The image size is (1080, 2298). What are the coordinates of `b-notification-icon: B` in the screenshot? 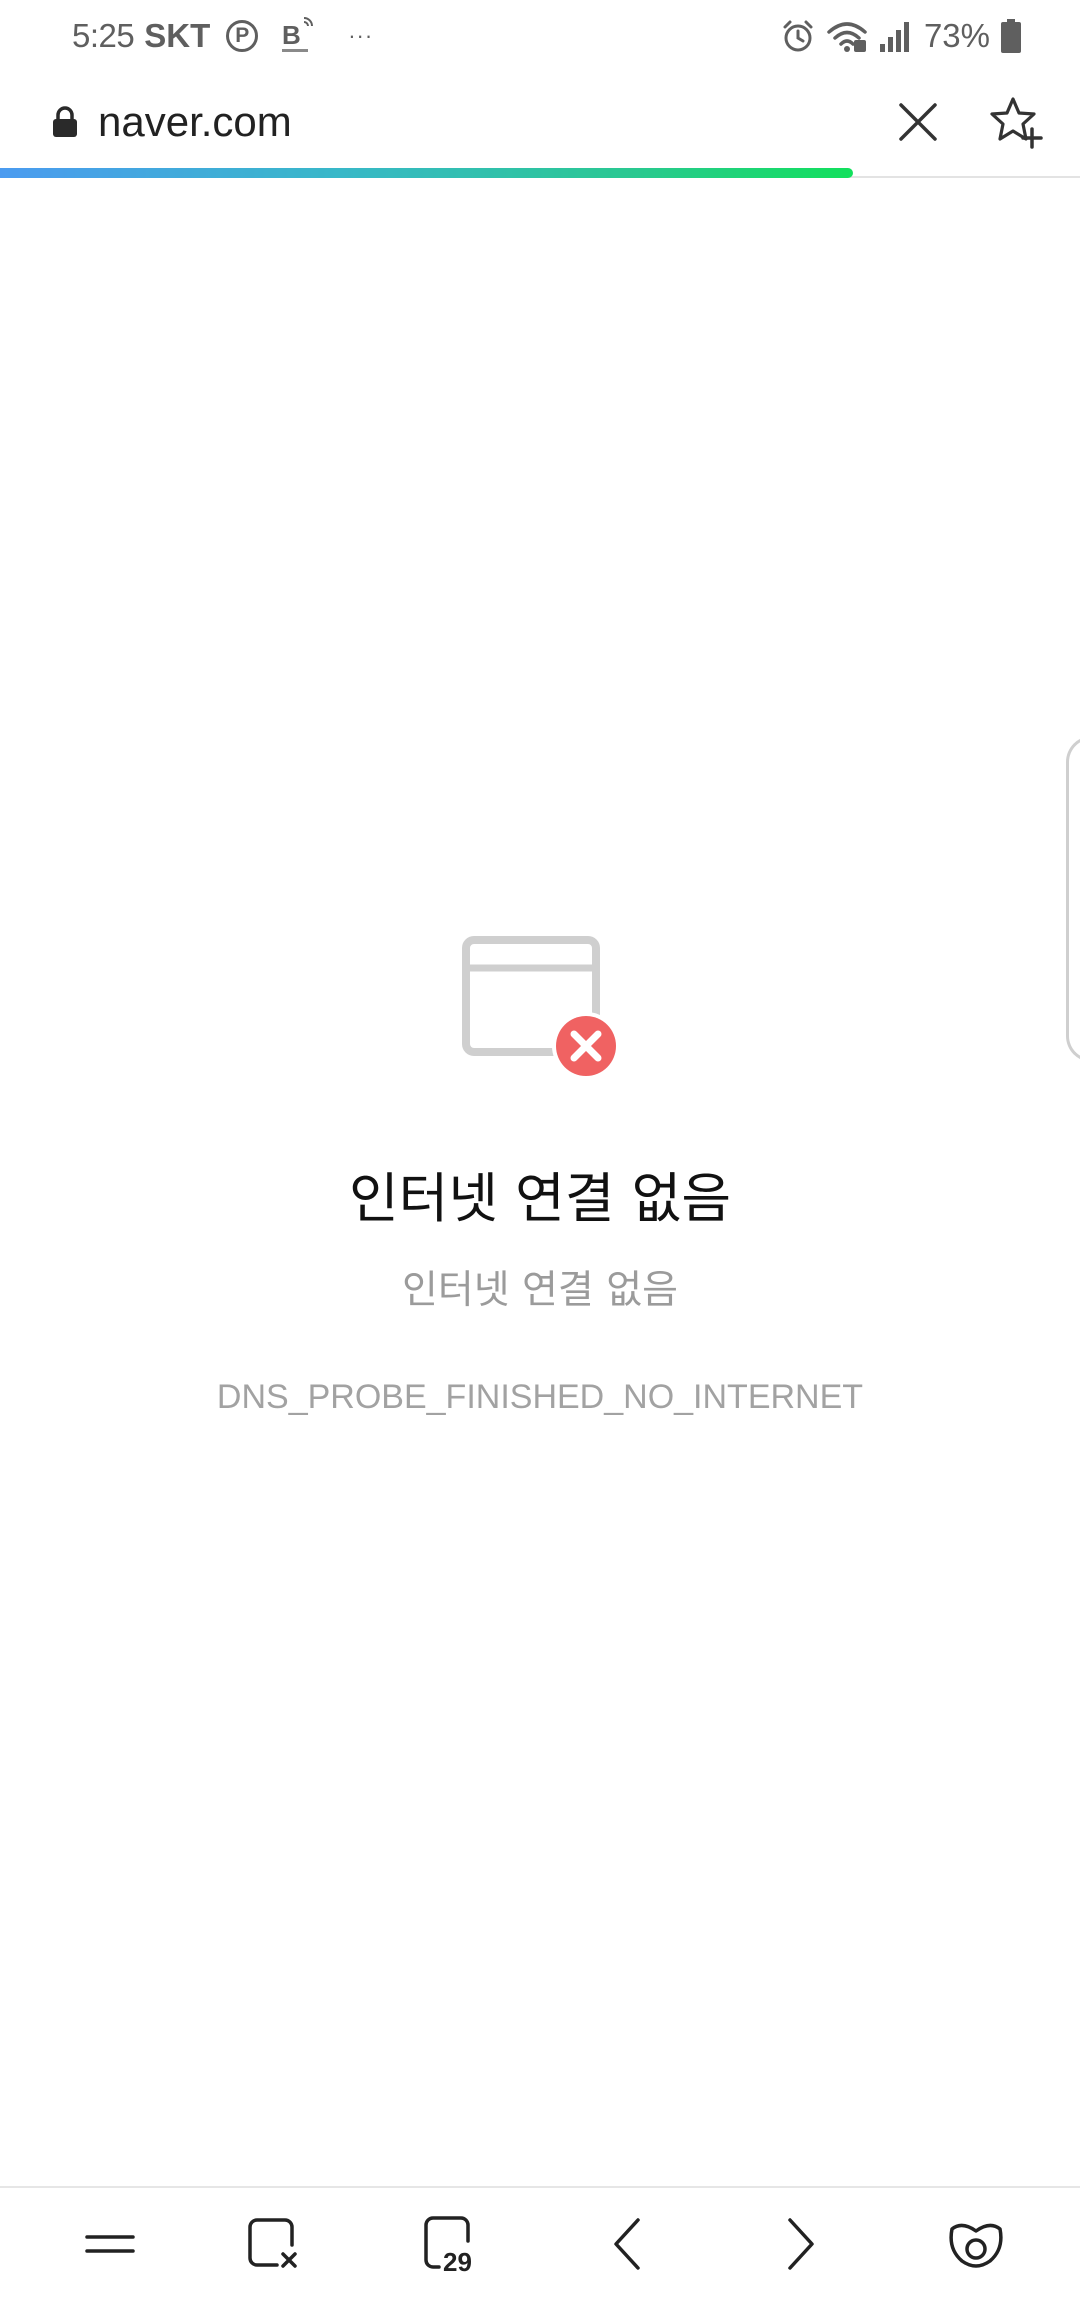 It's located at (298, 34).